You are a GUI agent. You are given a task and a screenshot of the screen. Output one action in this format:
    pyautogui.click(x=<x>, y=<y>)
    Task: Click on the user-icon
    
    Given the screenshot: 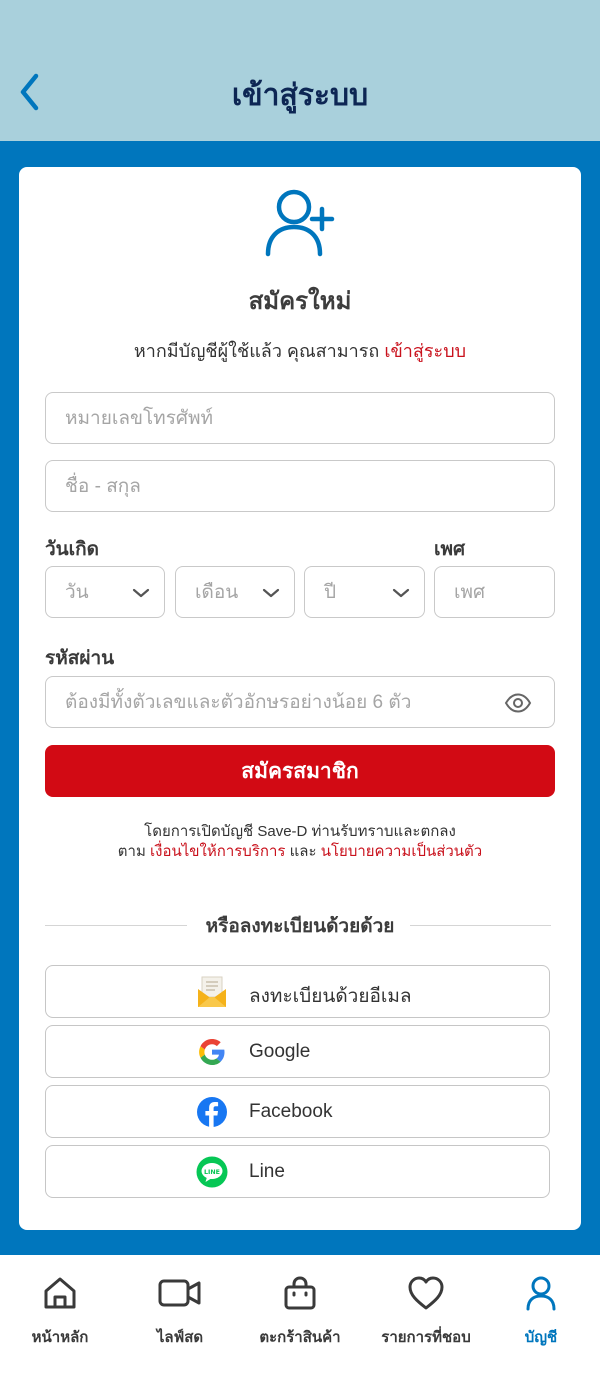 What is the action you would take?
    pyautogui.click(x=541, y=1293)
    